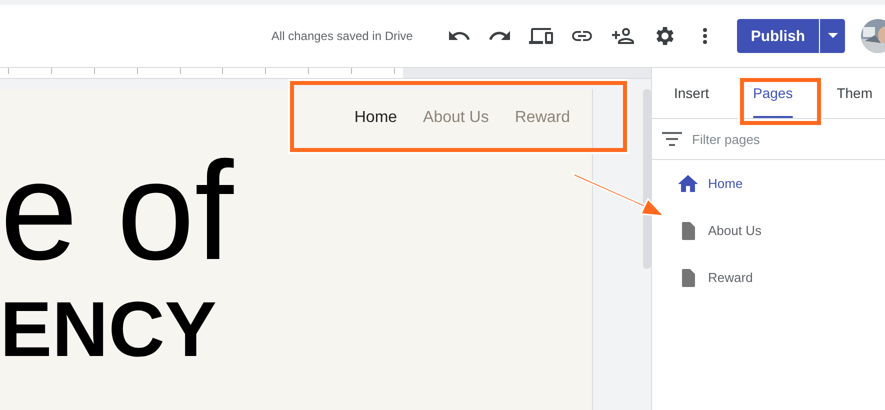  What do you see at coordinates (773, 93) in the screenshot?
I see `panel-tab: Pages` at bounding box center [773, 93].